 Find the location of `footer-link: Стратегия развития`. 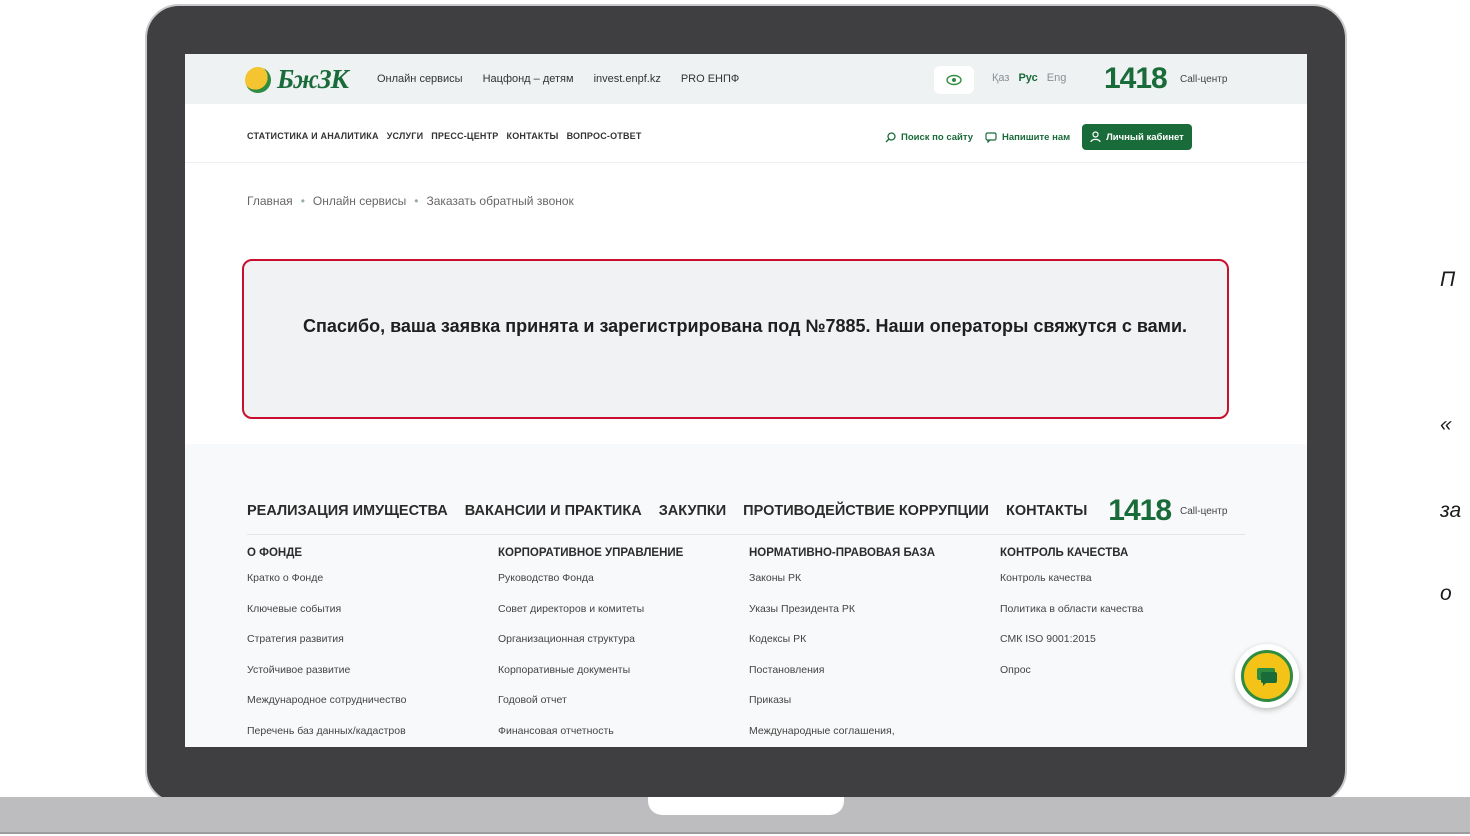

footer-link: Стратегия развития is located at coordinates (367, 648).